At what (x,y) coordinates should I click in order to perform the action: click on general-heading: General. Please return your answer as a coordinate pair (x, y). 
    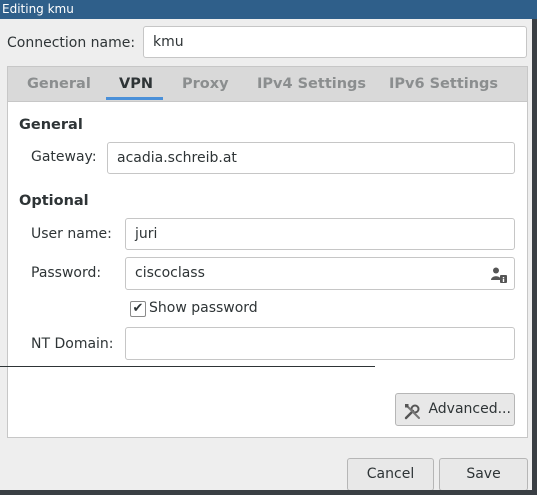
    Looking at the image, I should click on (51, 125).